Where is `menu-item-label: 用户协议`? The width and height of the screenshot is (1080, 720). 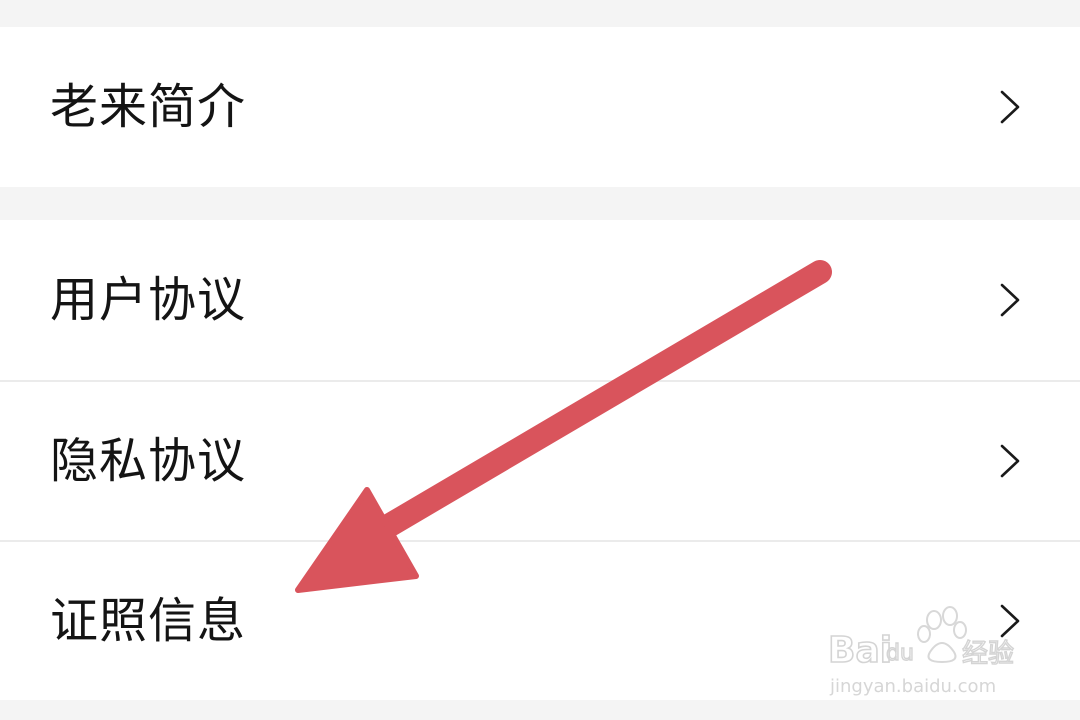
menu-item-label: 用户协议 is located at coordinates (148, 300).